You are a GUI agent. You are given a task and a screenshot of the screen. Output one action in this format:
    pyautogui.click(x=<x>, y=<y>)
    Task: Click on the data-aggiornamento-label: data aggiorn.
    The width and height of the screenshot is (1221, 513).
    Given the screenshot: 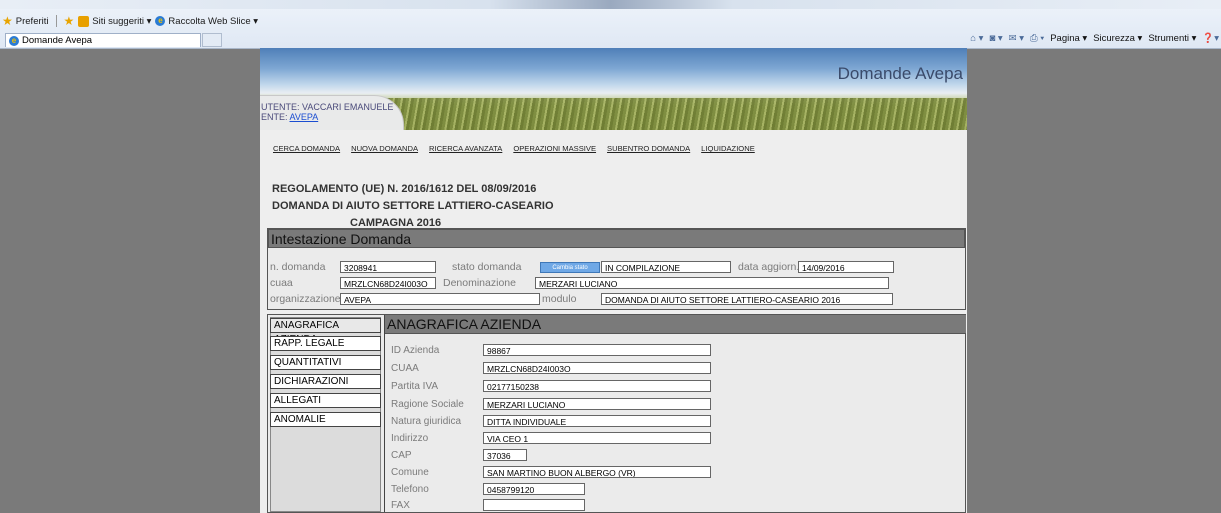 What is the action you would take?
    pyautogui.click(x=769, y=267)
    